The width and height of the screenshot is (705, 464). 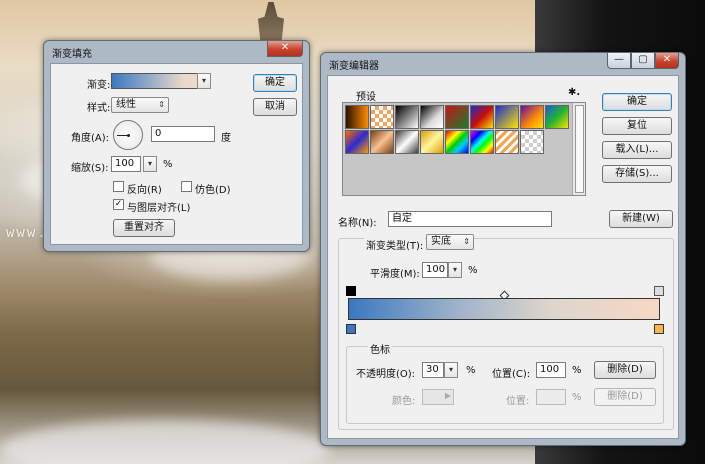 I want to click on dialog-title: 渐变填充, so click(x=72, y=54).